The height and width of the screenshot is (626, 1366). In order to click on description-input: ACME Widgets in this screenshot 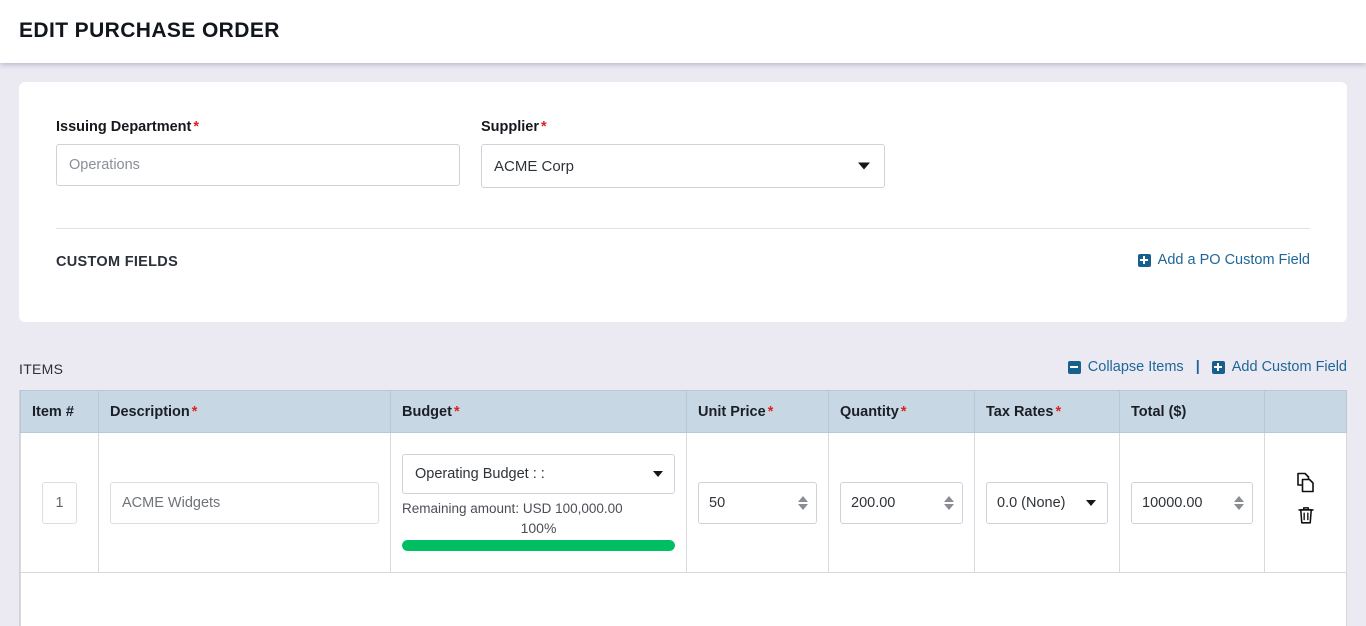, I will do `click(244, 502)`.